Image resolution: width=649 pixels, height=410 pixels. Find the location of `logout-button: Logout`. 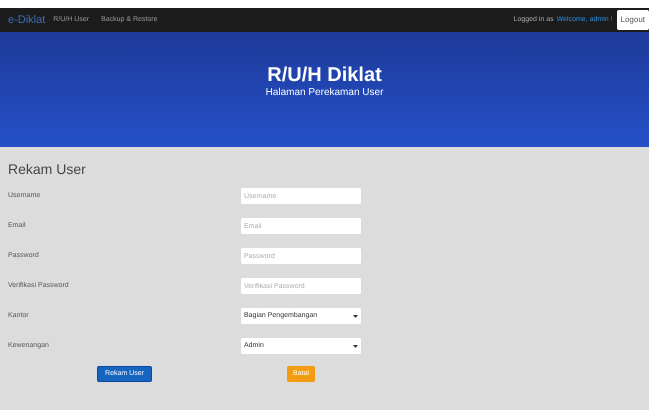

logout-button: Logout is located at coordinates (632, 20).